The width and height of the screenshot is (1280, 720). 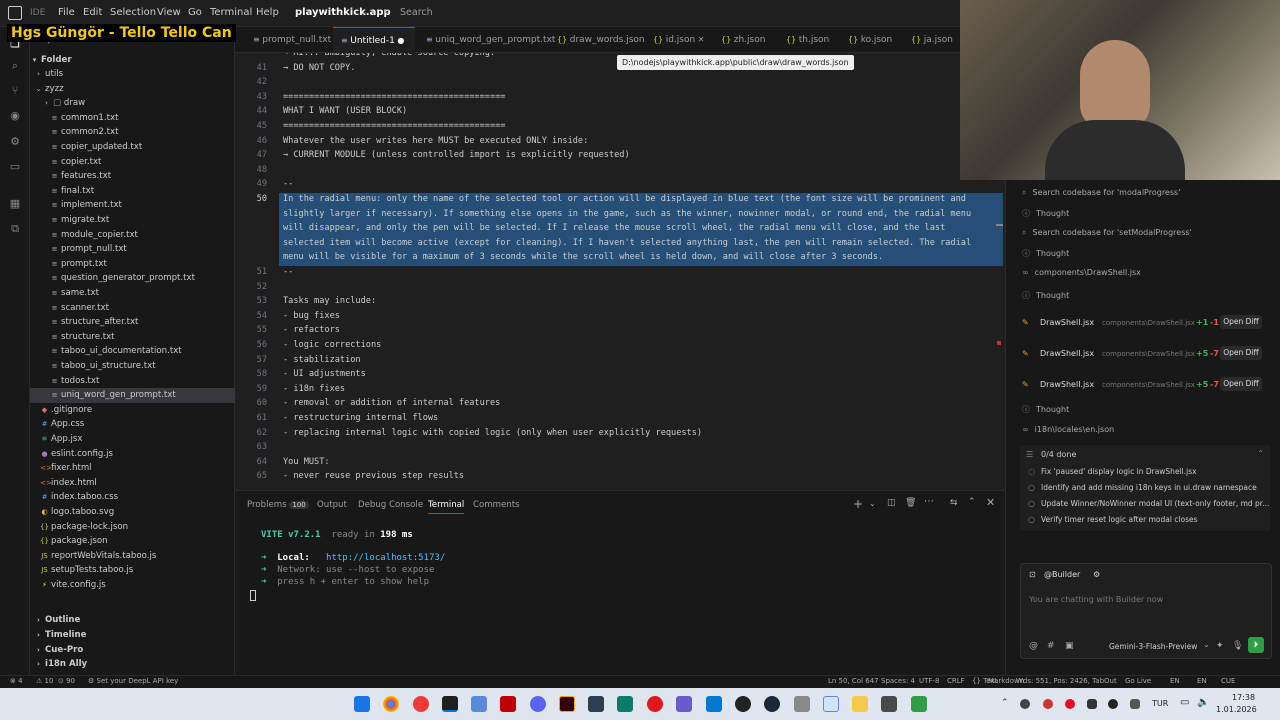 What do you see at coordinates (655, 704) in the screenshot?
I see `record-icon` at bounding box center [655, 704].